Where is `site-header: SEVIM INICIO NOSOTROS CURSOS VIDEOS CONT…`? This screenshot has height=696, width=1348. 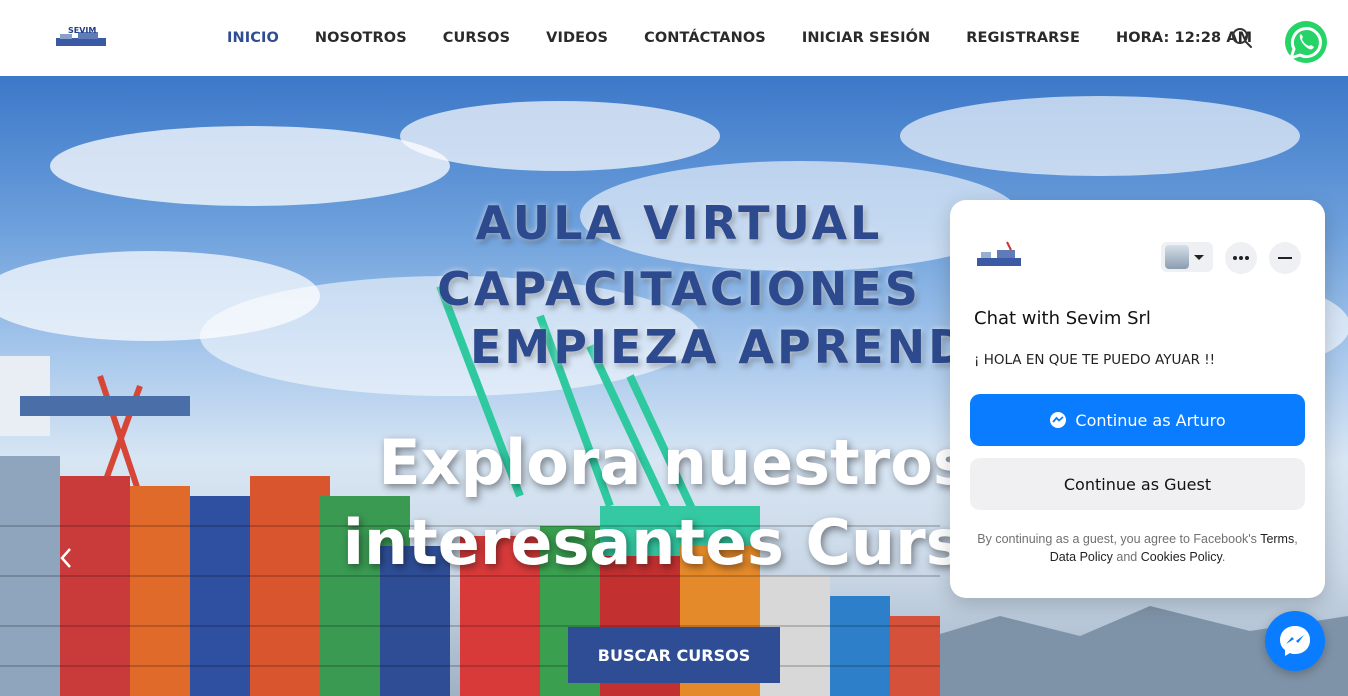
site-header: SEVIM INICIO NOSOTROS CURSOS VIDEOS CONT… is located at coordinates (674, 38).